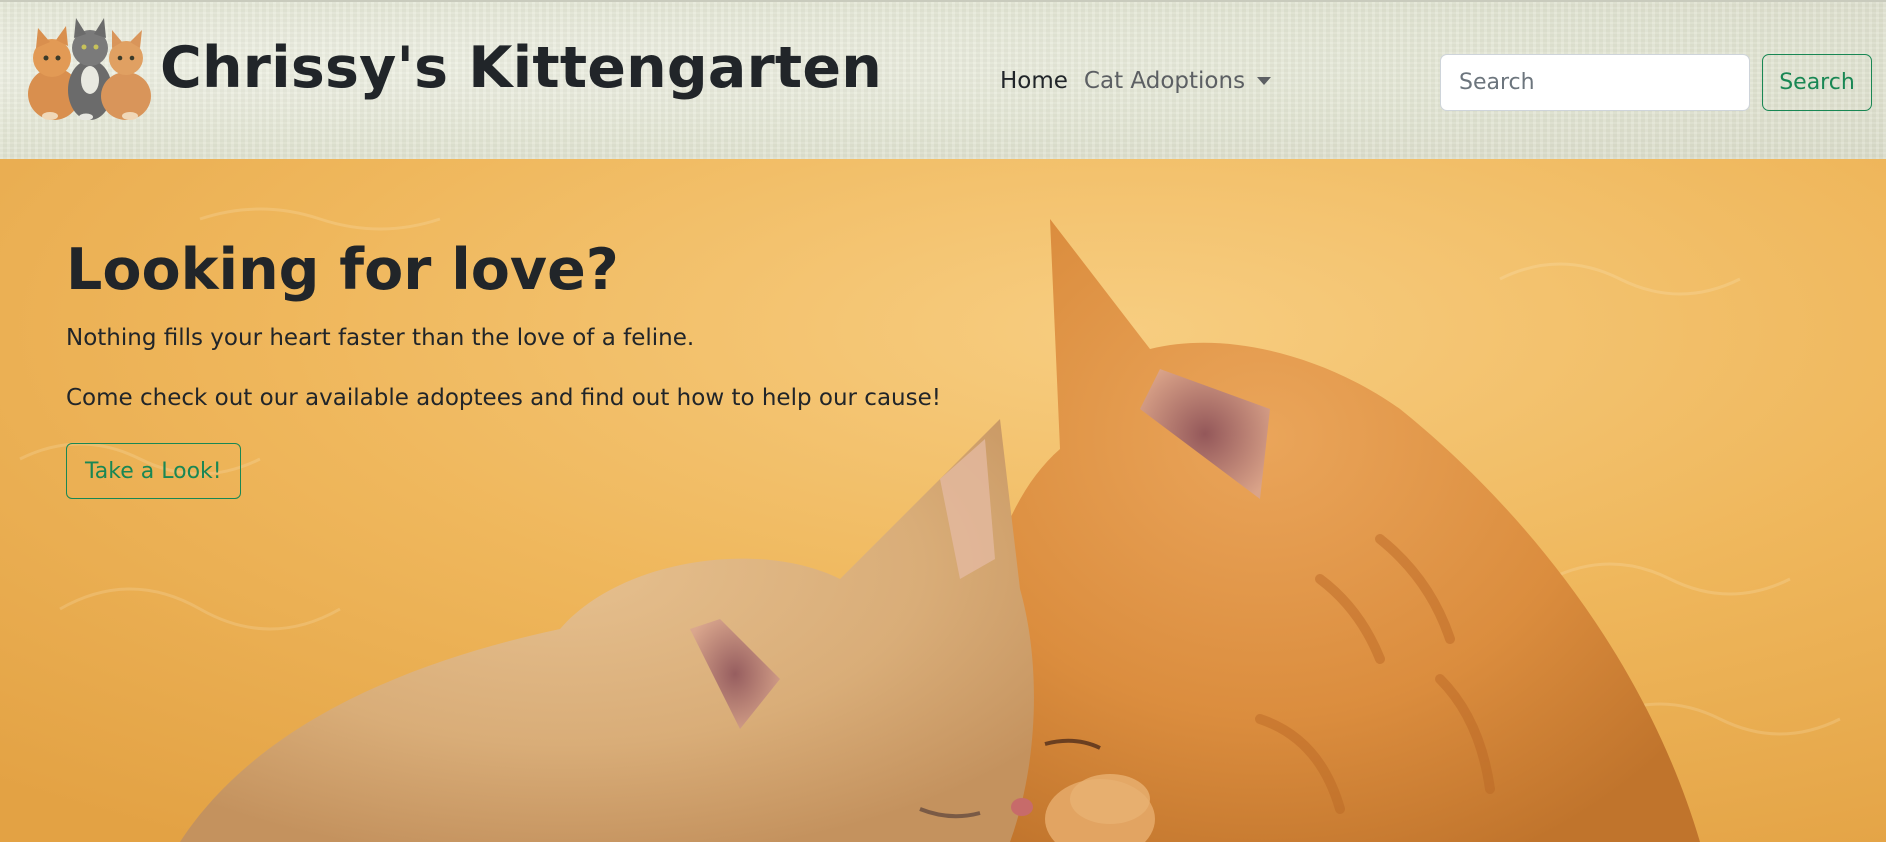  I want to click on nav-links: Home Cat Adoptions, so click(1143, 81).